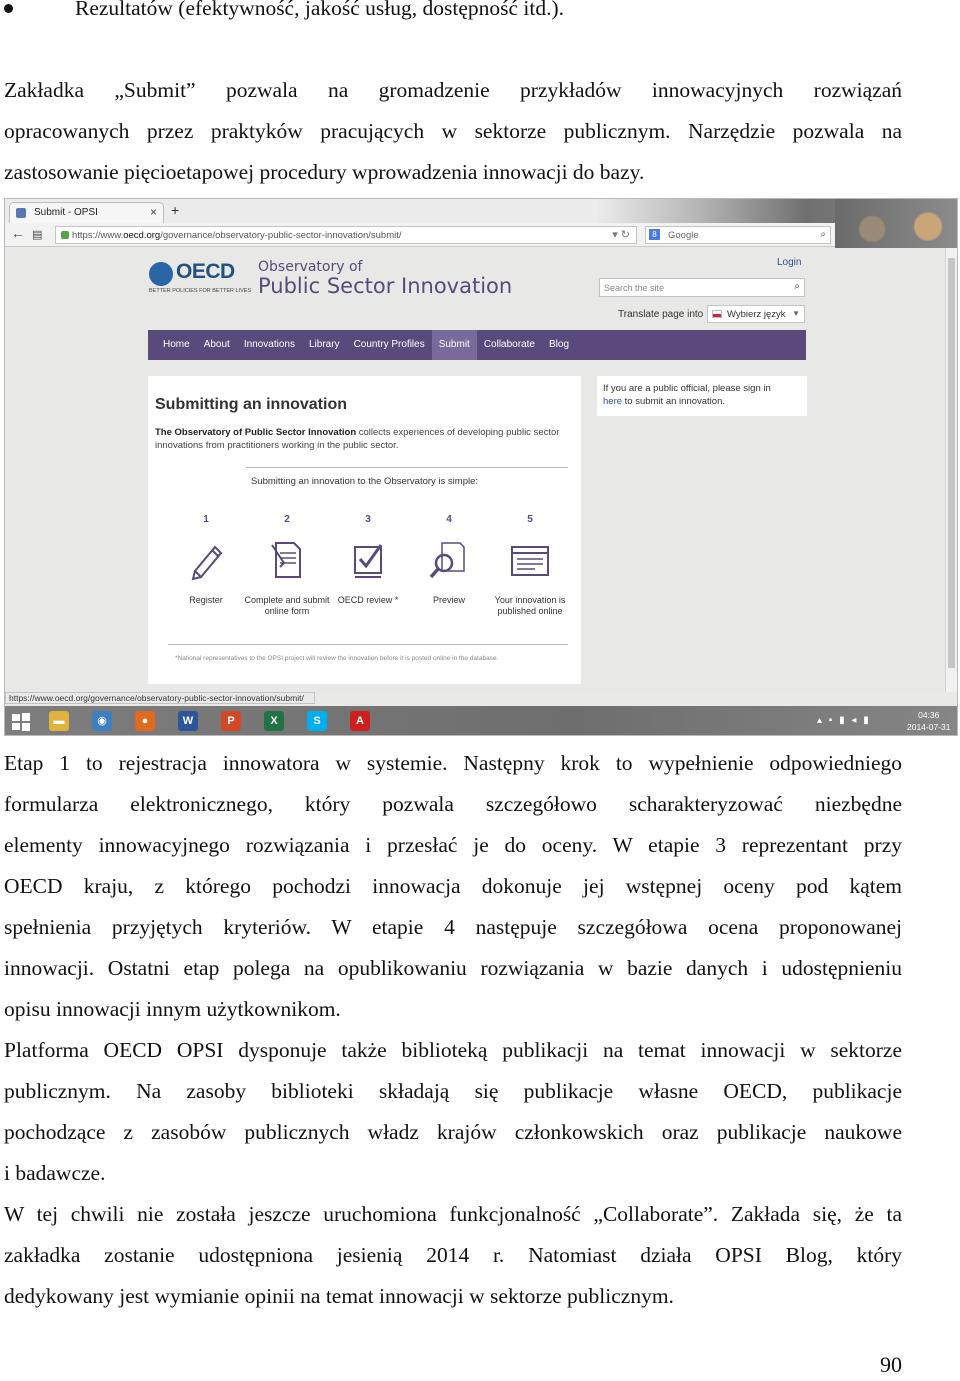 The height and width of the screenshot is (1381, 960). What do you see at coordinates (251, 404) in the screenshot?
I see `card-title: Submitting an innovation` at bounding box center [251, 404].